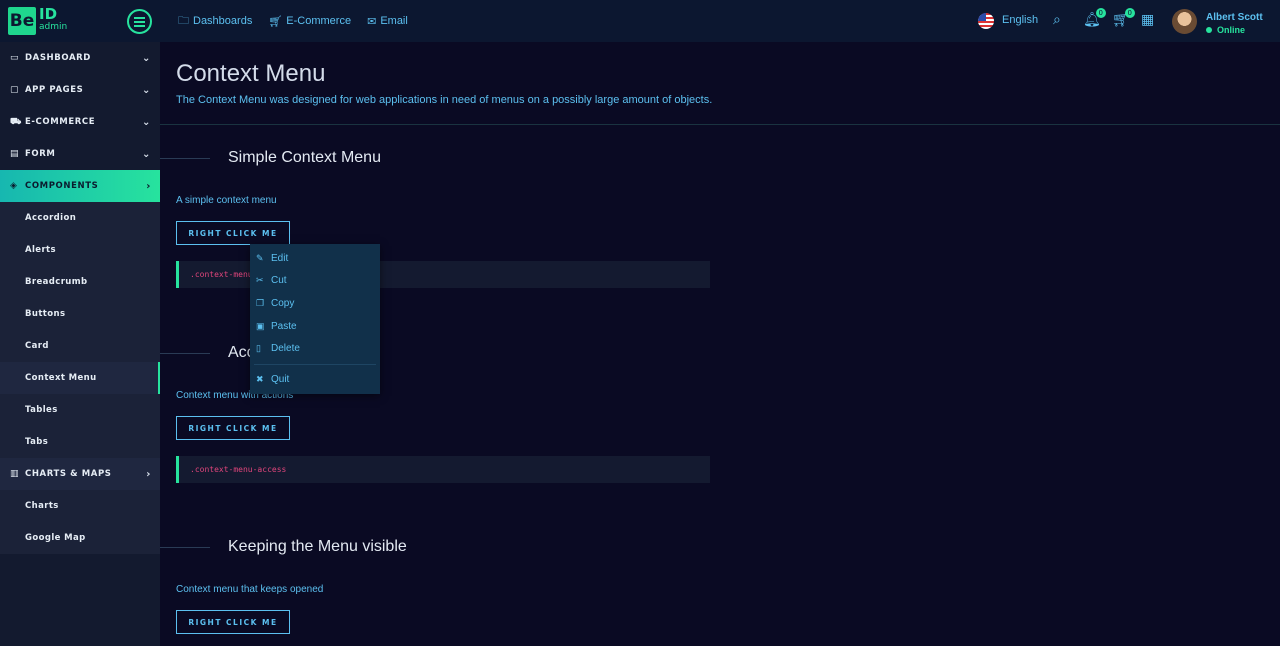 The image size is (1280, 646). I want to click on sidebar-sub-breadcrumb: Breadcrumb, so click(80, 282).